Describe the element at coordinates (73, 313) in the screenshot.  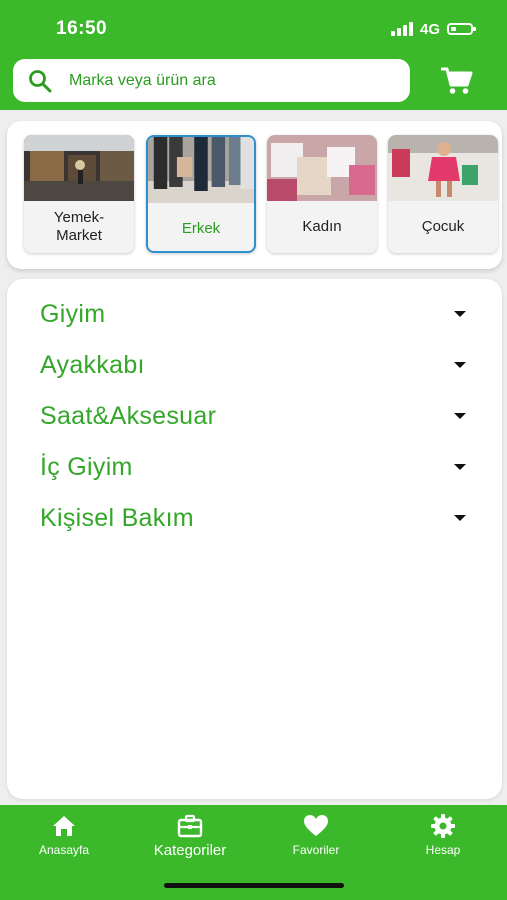
I see `subcategory-label: Giyim` at that location.